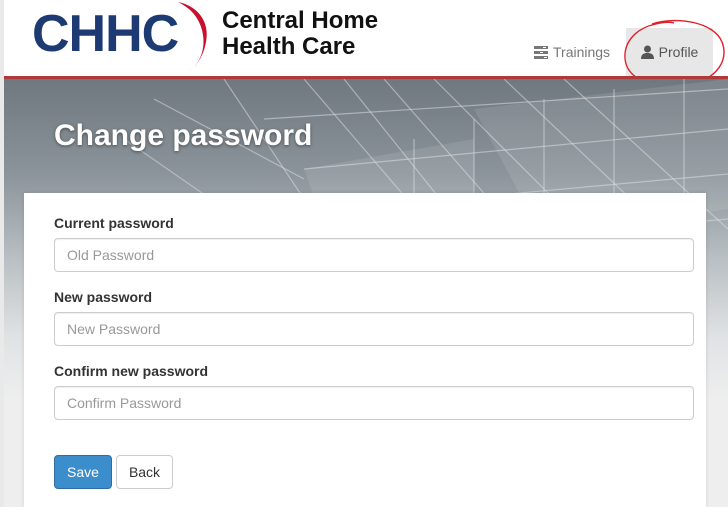  What do you see at coordinates (678, 52) in the screenshot?
I see `nav-profile-label: Profile` at bounding box center [678, 52].